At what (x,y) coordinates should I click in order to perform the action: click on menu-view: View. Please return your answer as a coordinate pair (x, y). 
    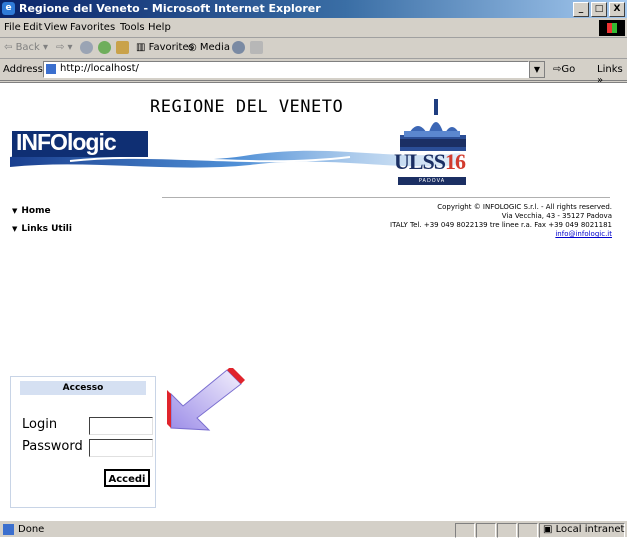
    Looking at the image, I should click on (56, 27).